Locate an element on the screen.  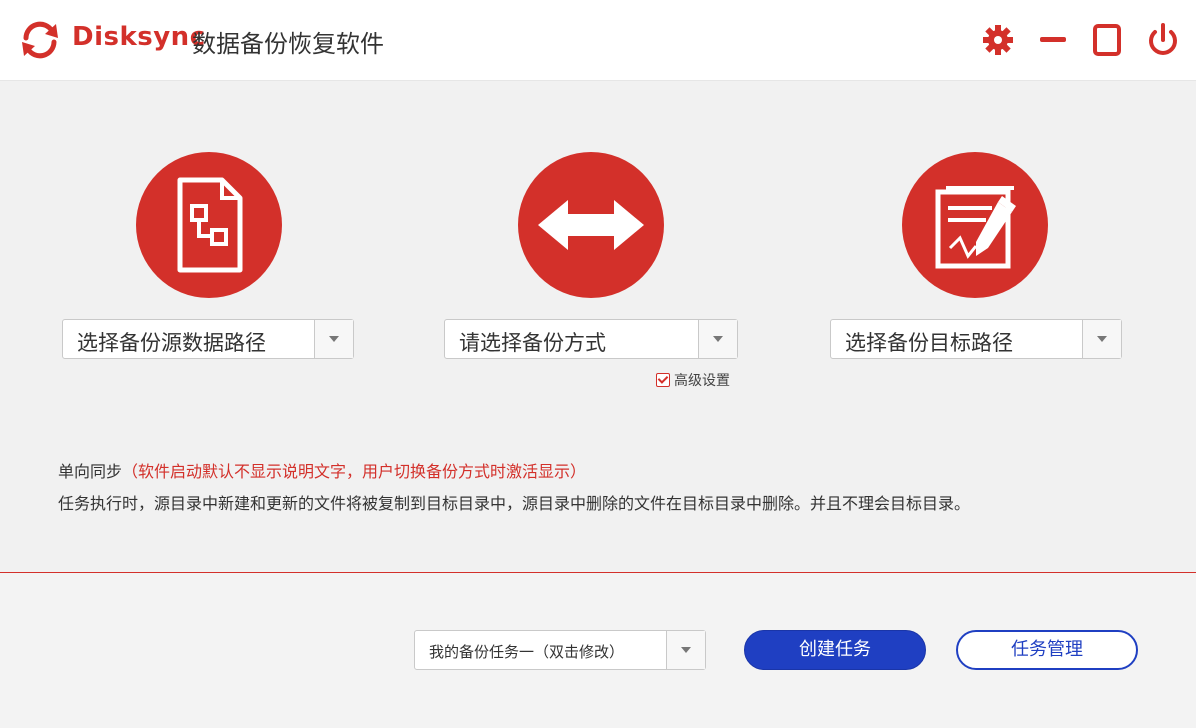
source-path-label: 选择备份源数据路径 is located at coordinates (171, 343).